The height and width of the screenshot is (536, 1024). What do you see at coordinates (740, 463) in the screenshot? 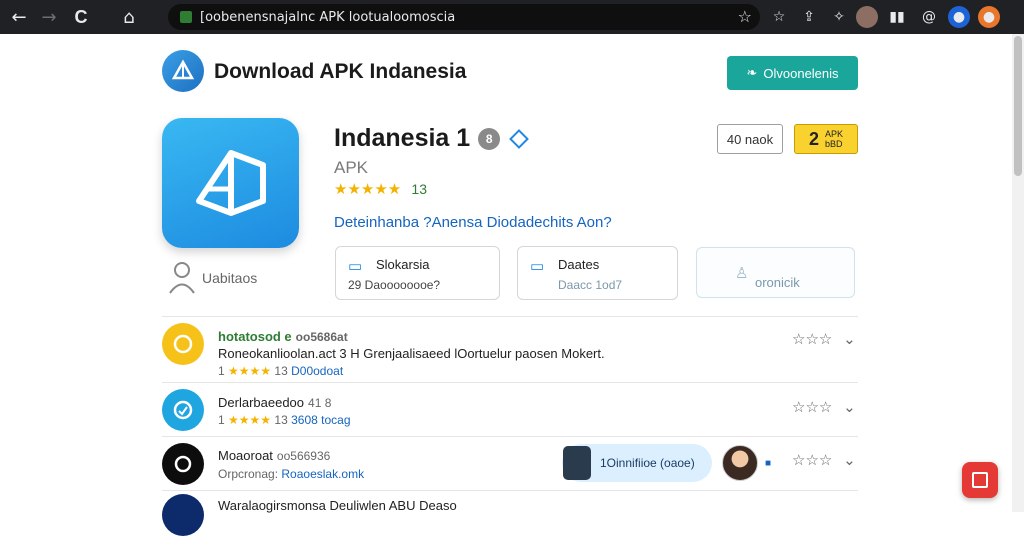
I see `avatar` at bounding box center [740, 463].